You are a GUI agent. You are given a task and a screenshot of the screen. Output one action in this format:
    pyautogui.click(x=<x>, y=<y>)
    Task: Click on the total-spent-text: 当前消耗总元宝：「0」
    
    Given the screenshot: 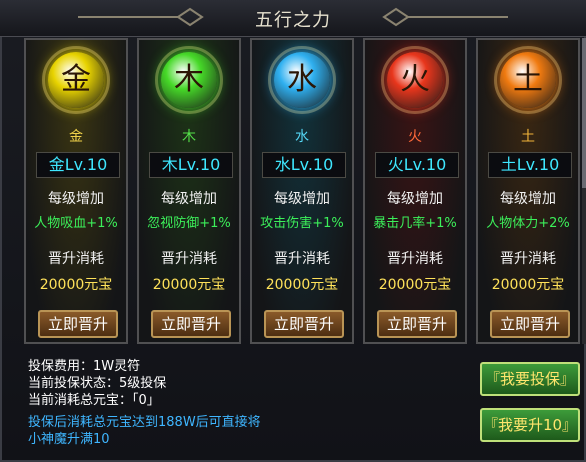 What is the action you would take?
    pyautogui.click(x=94, y=400)
    